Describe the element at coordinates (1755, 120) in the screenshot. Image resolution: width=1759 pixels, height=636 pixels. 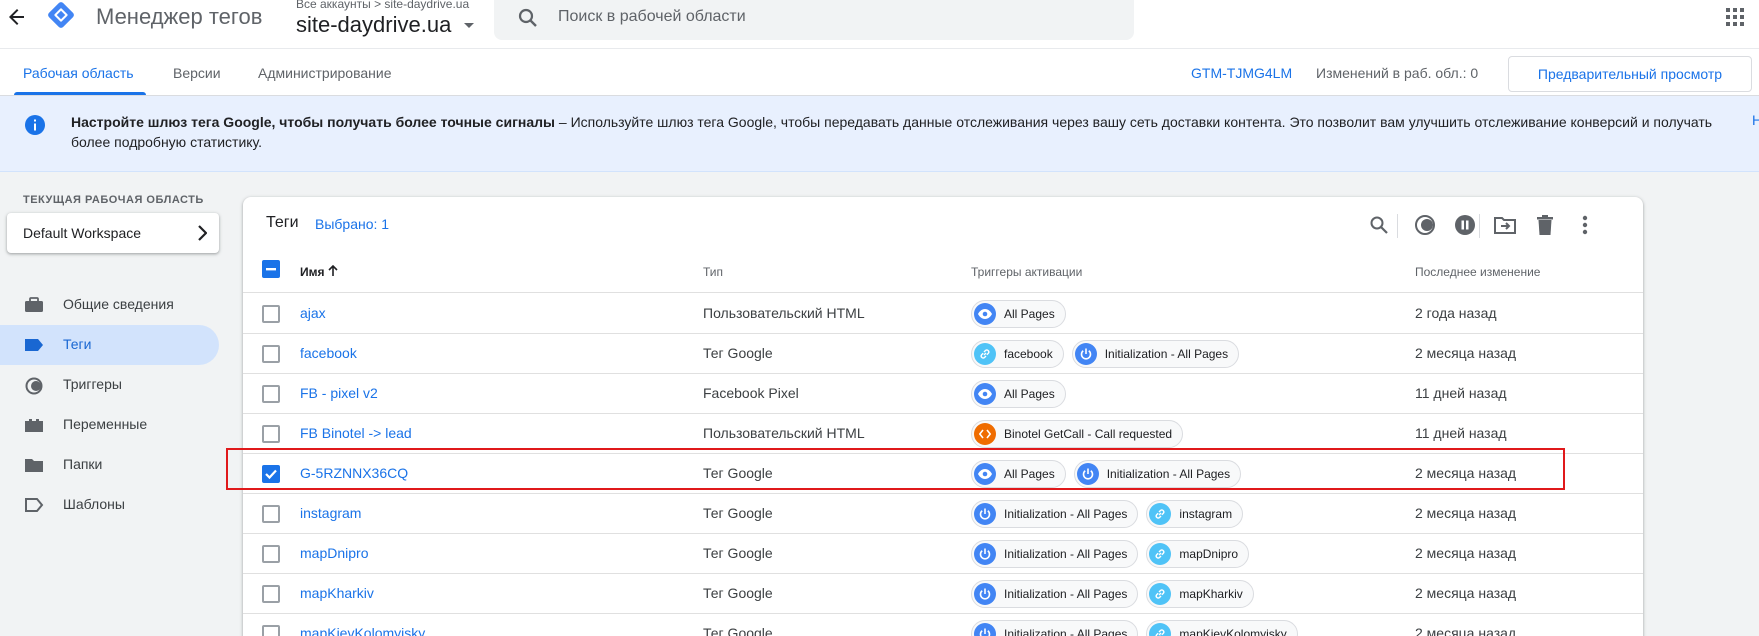
I see `banner-action-link: Н` at that location.